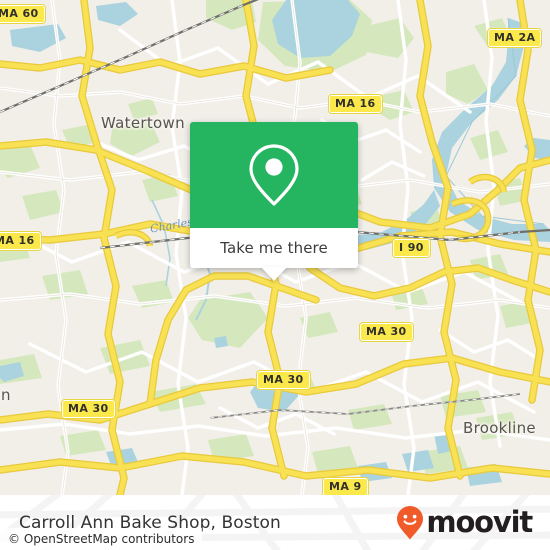 Image resolution: width=550 pixels, height=550 pixels. What do you see at coordinates (514, 38) in the screenshot?
I see `road-shield-ma-2a: MA 2A` at bounding box center [514, 38].